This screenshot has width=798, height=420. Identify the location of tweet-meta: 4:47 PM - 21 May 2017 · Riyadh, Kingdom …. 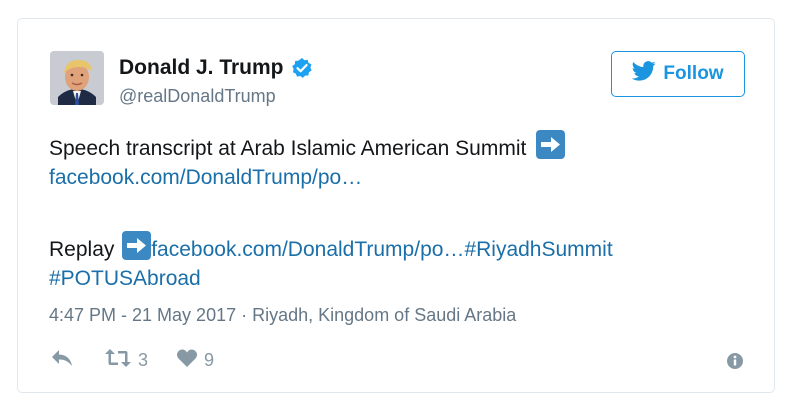
(282, 315).